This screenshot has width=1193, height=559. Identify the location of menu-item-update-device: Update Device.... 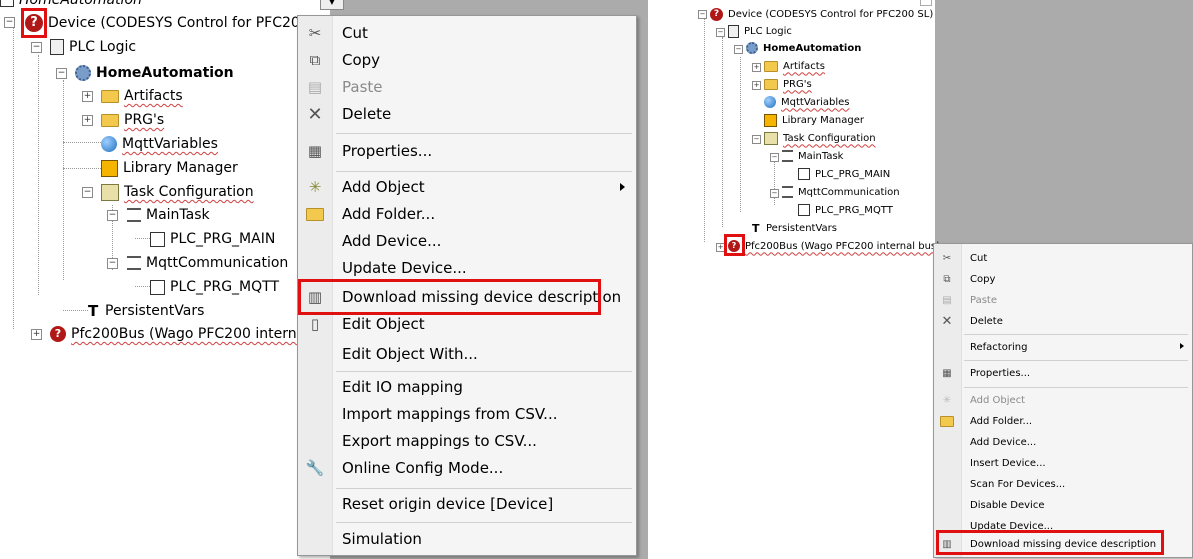
(467, 268).